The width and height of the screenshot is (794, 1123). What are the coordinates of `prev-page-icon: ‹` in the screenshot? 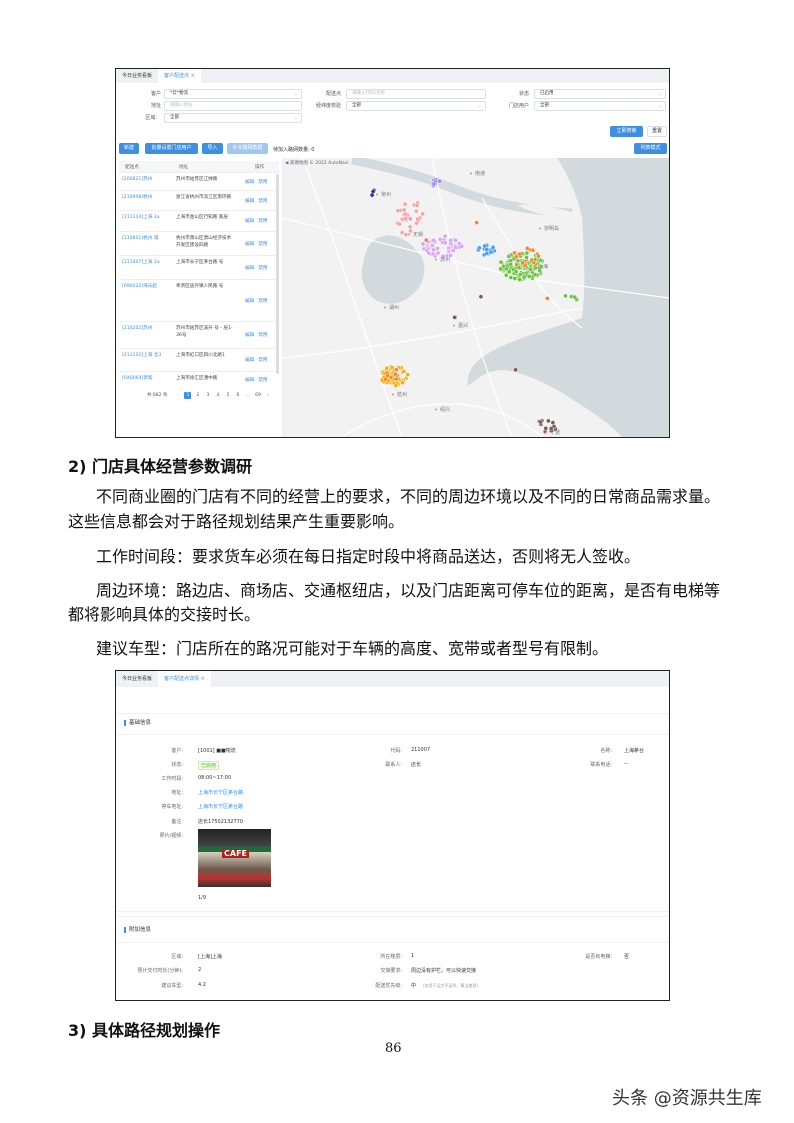 It's located at (177, 395).